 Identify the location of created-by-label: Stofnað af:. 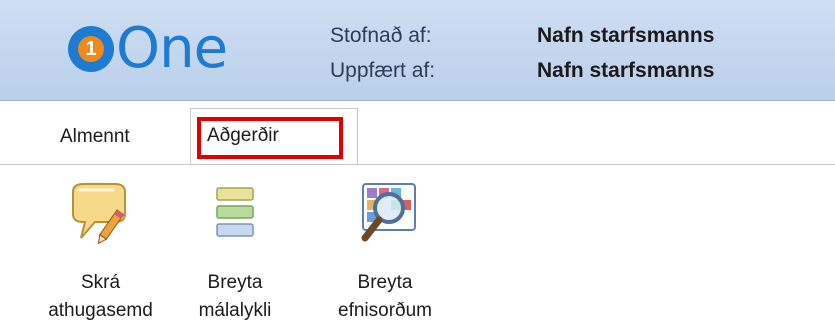
(381, 35).